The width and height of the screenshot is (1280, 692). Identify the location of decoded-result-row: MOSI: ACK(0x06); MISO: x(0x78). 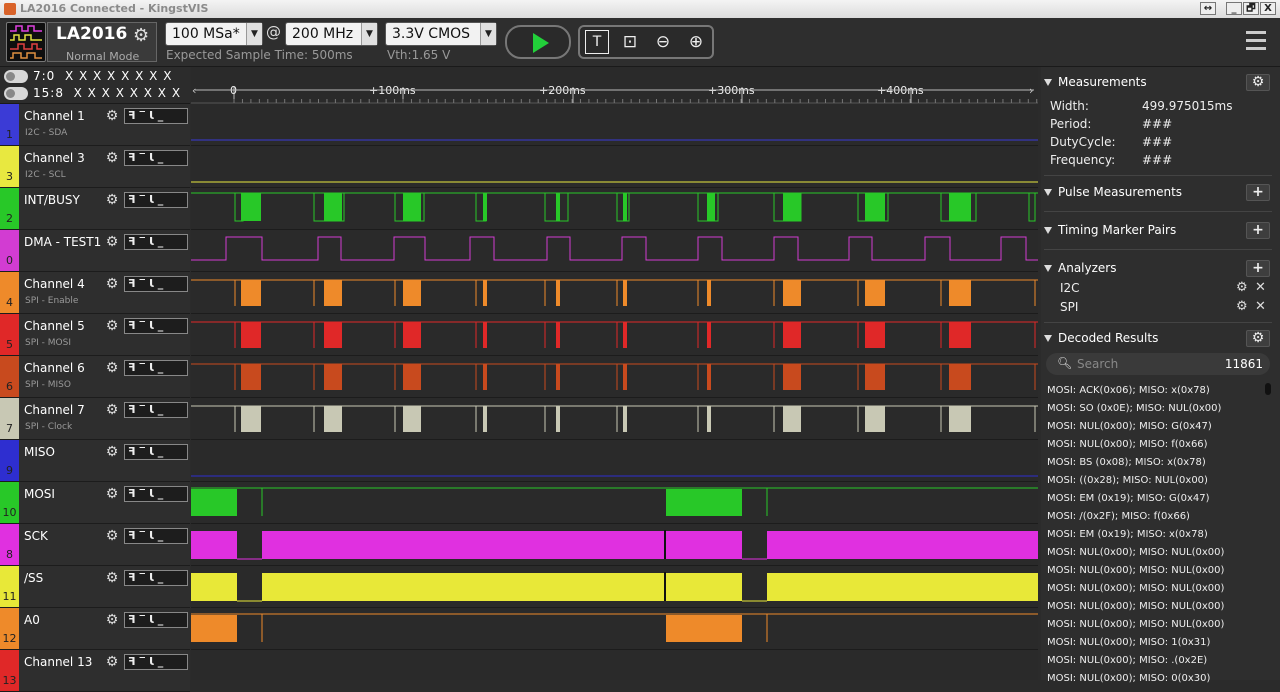
(1128, 390).